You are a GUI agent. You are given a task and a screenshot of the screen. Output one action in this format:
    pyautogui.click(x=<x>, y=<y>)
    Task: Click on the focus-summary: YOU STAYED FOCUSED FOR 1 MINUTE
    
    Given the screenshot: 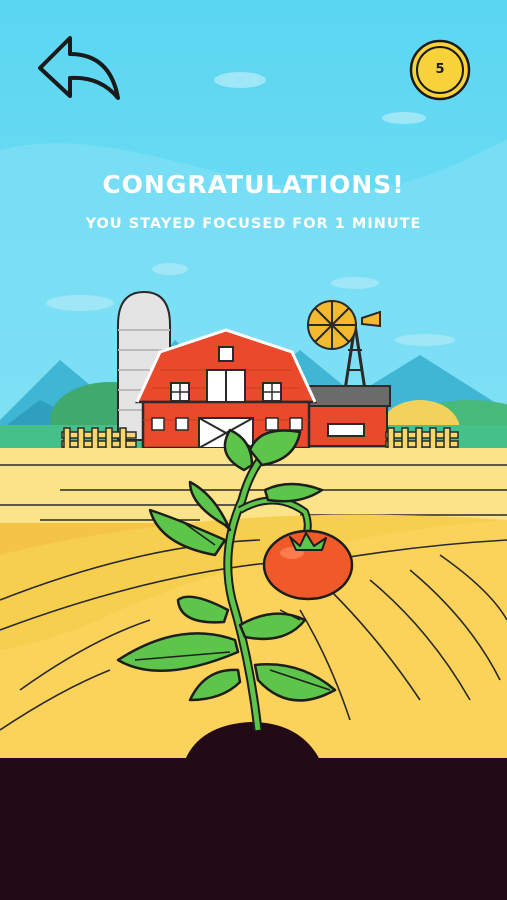 What is the action you would take?
    pyautogui.click(x=253, y=224)
    